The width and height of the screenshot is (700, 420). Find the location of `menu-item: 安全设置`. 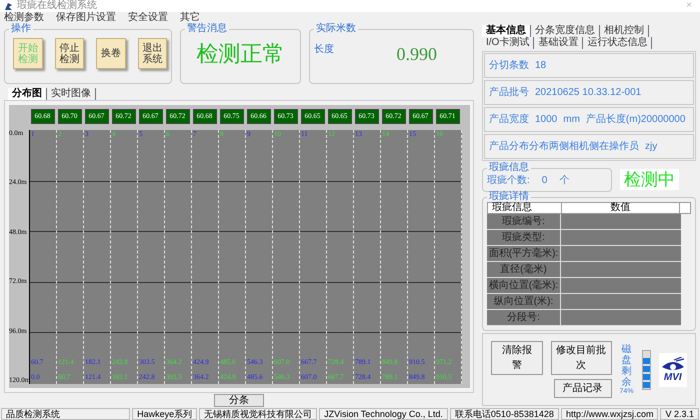

menu-item: 安全设置 is located at coordinates (148, 18).